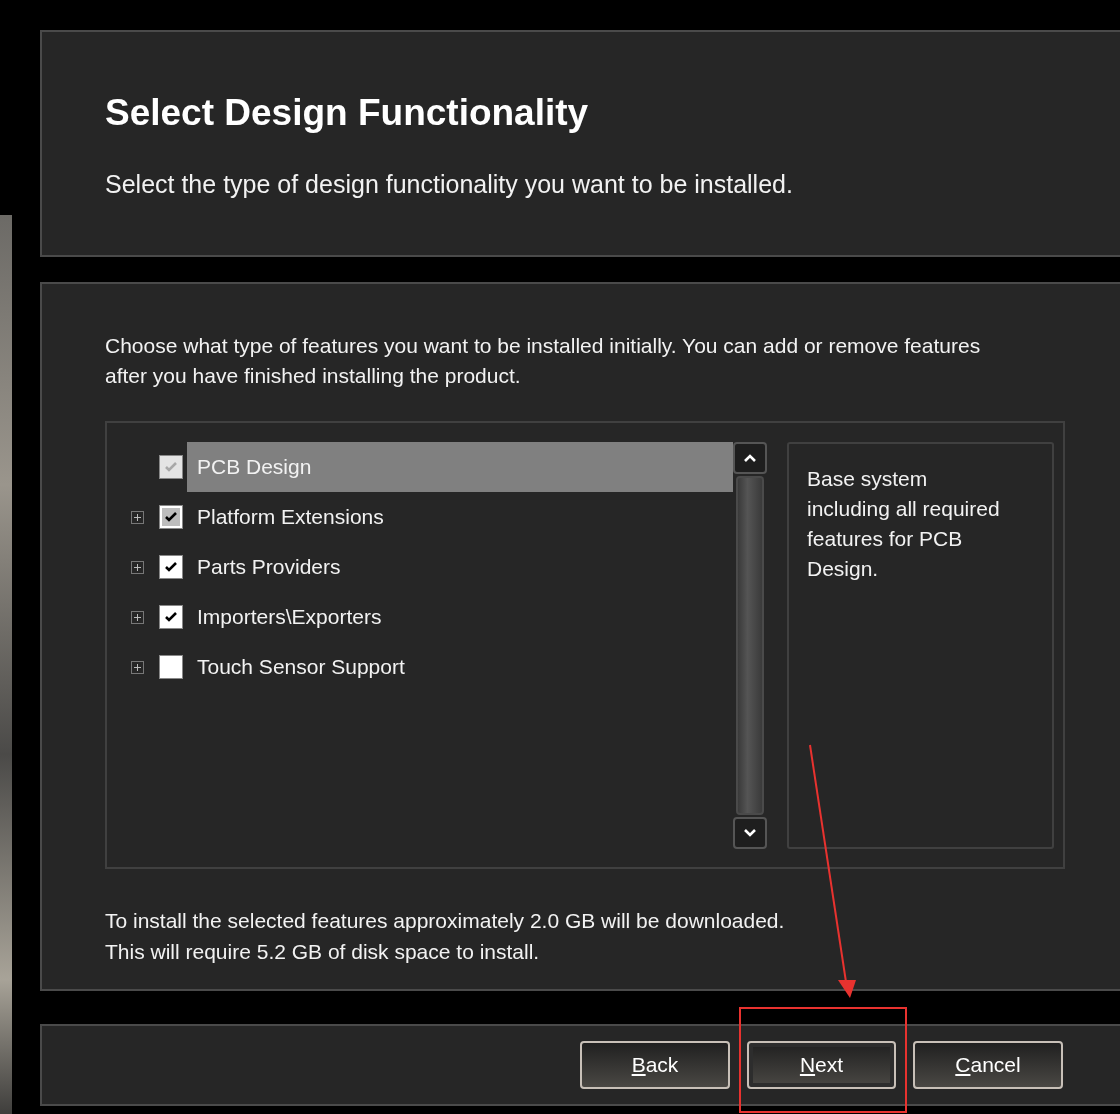  I want to click on wizard-button: Cancel, so click(988, 1065).